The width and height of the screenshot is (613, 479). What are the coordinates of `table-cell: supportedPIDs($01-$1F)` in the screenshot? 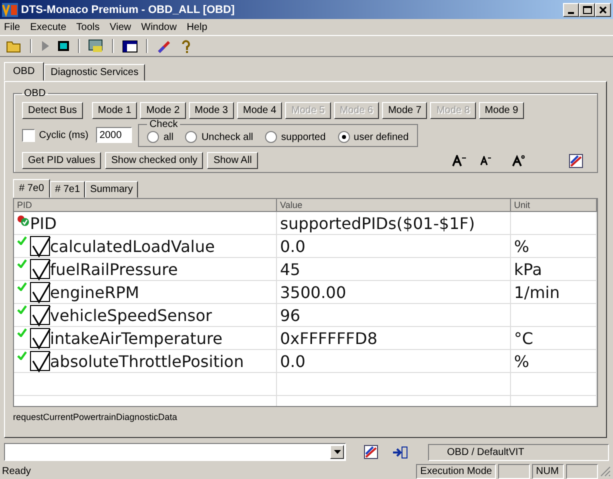 It's located at (377, 223).